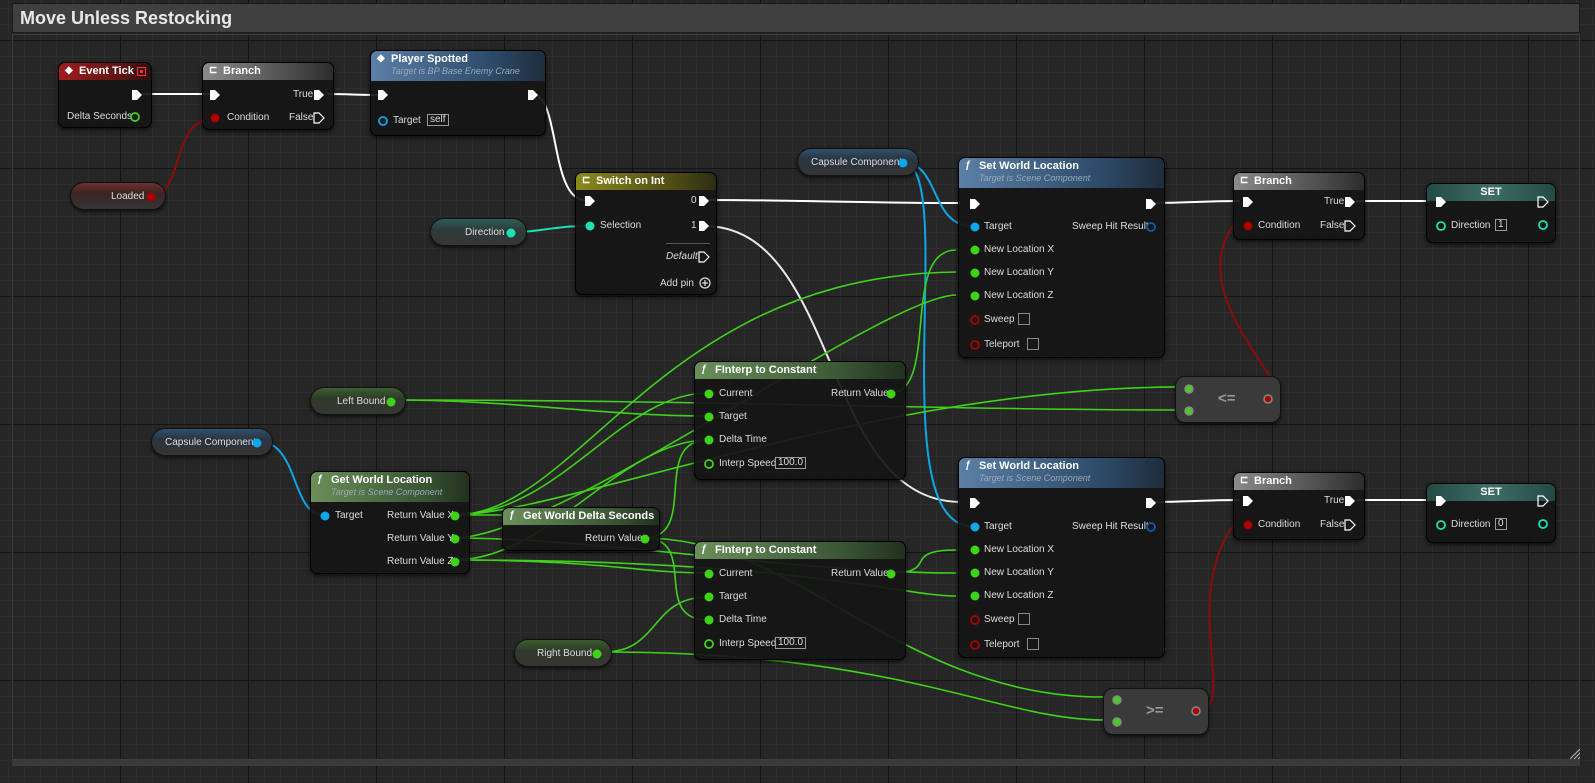 This screenshot has height=783, width=1595. What do you see at coordinates (1156, 711) in the screenshot?
I see `greater-equal-node: >=` at bounding box center [1156, 711].